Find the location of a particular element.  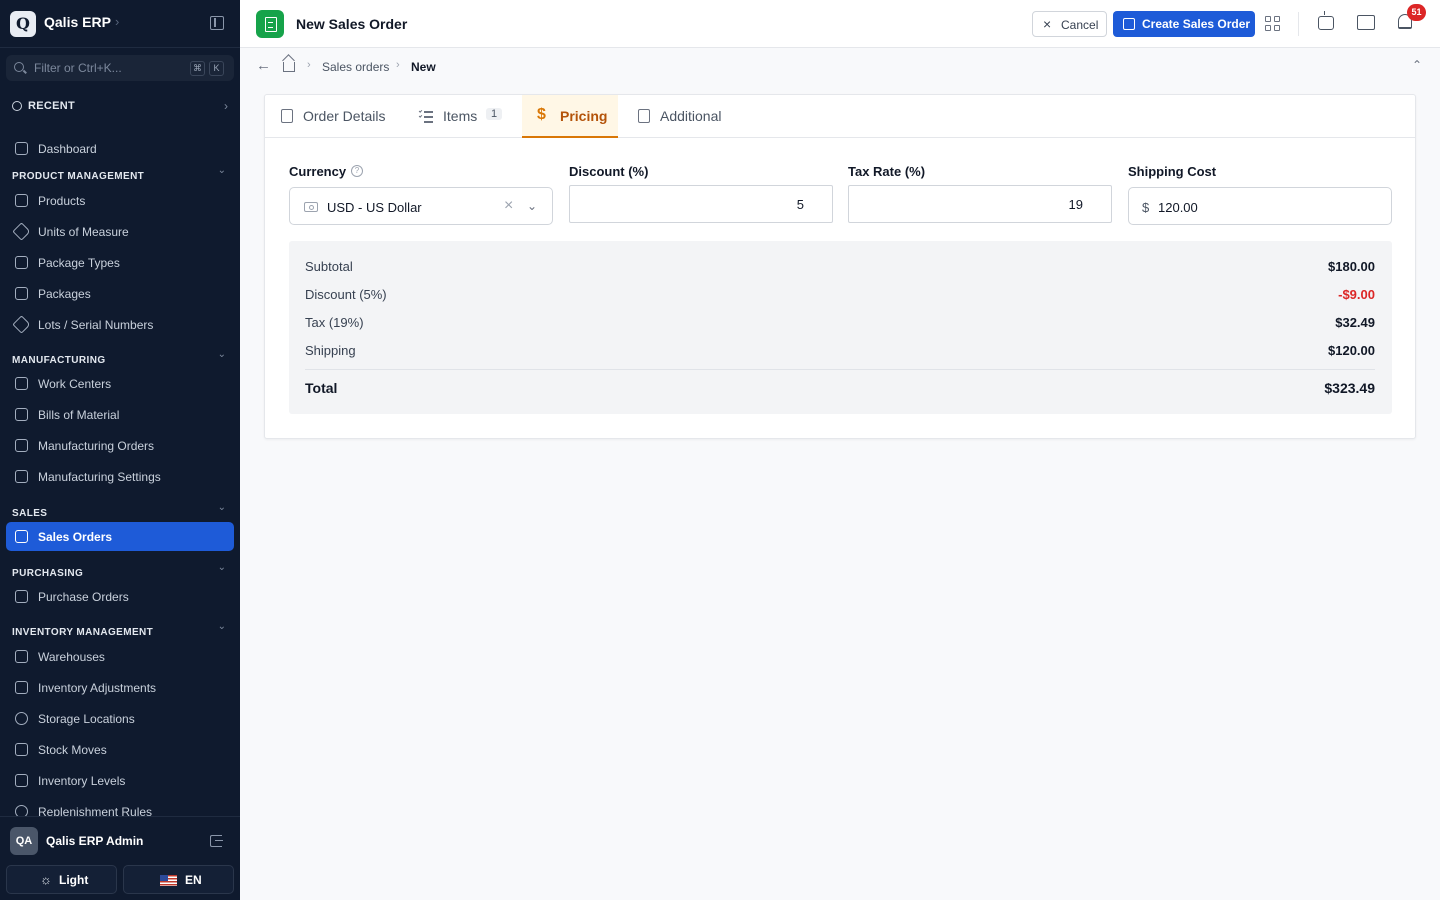

sidebar-collapse-icon is located at coordinates (217, 23).